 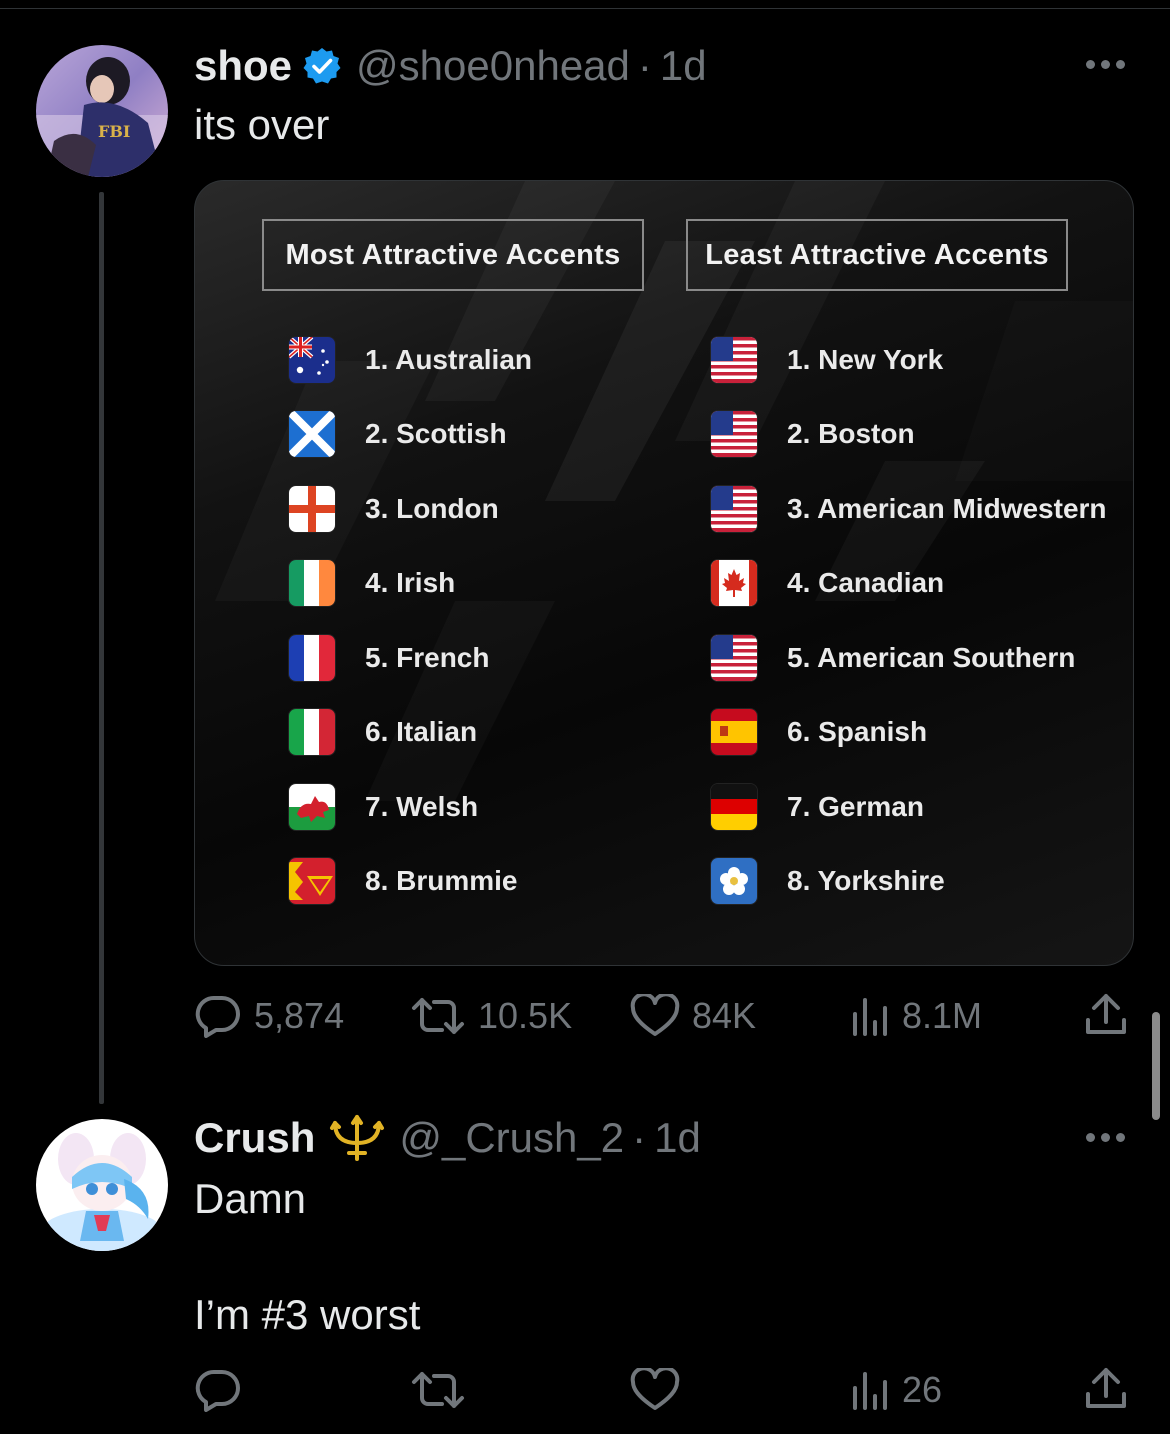 I want to click on author-handle: @shoe0nhead, so click(x=493, y=66).